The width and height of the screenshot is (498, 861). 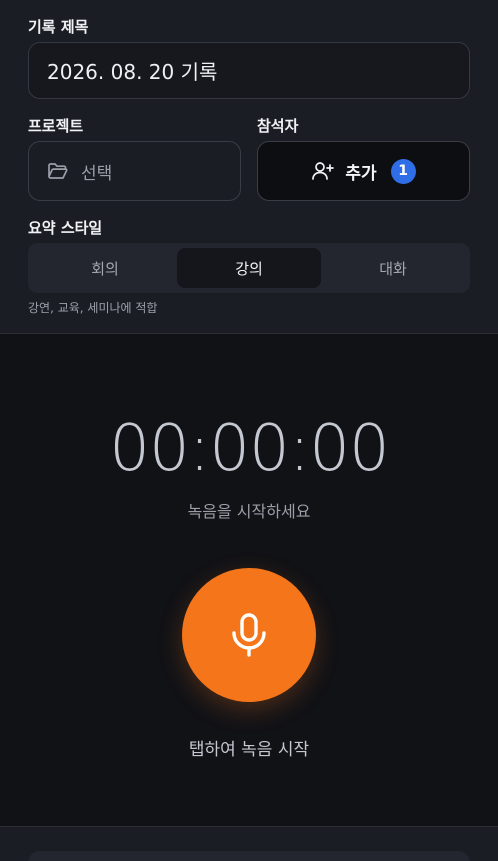 What do you see at coordinates (361, 173) in the screenshot?
I see `add-attendee-label: 추가` at bounding box center [361, 173].